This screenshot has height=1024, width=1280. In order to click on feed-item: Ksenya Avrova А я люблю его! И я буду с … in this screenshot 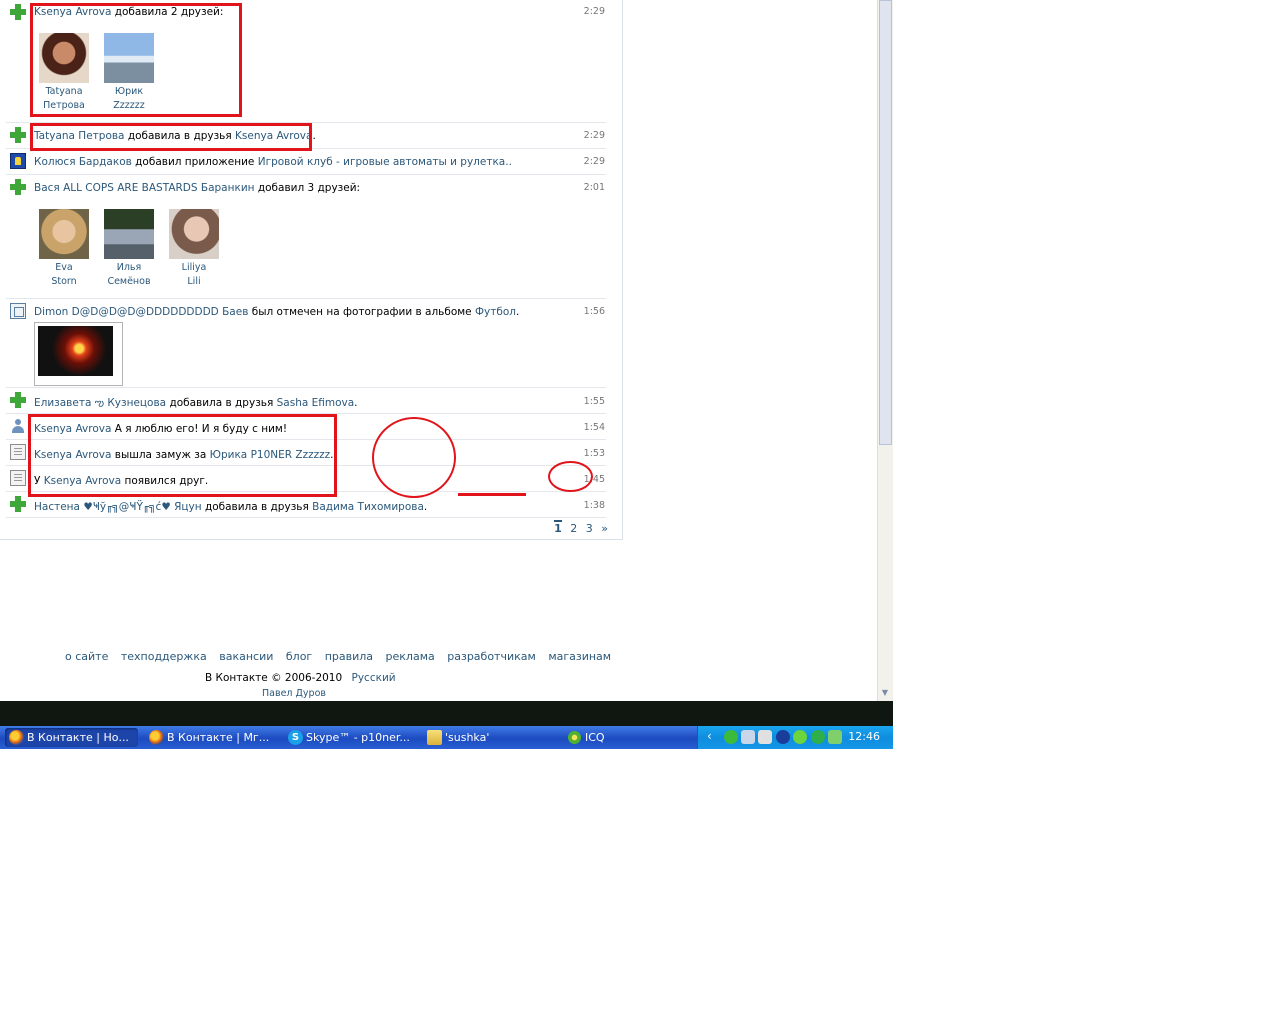, I will do `click(306, 427)`.